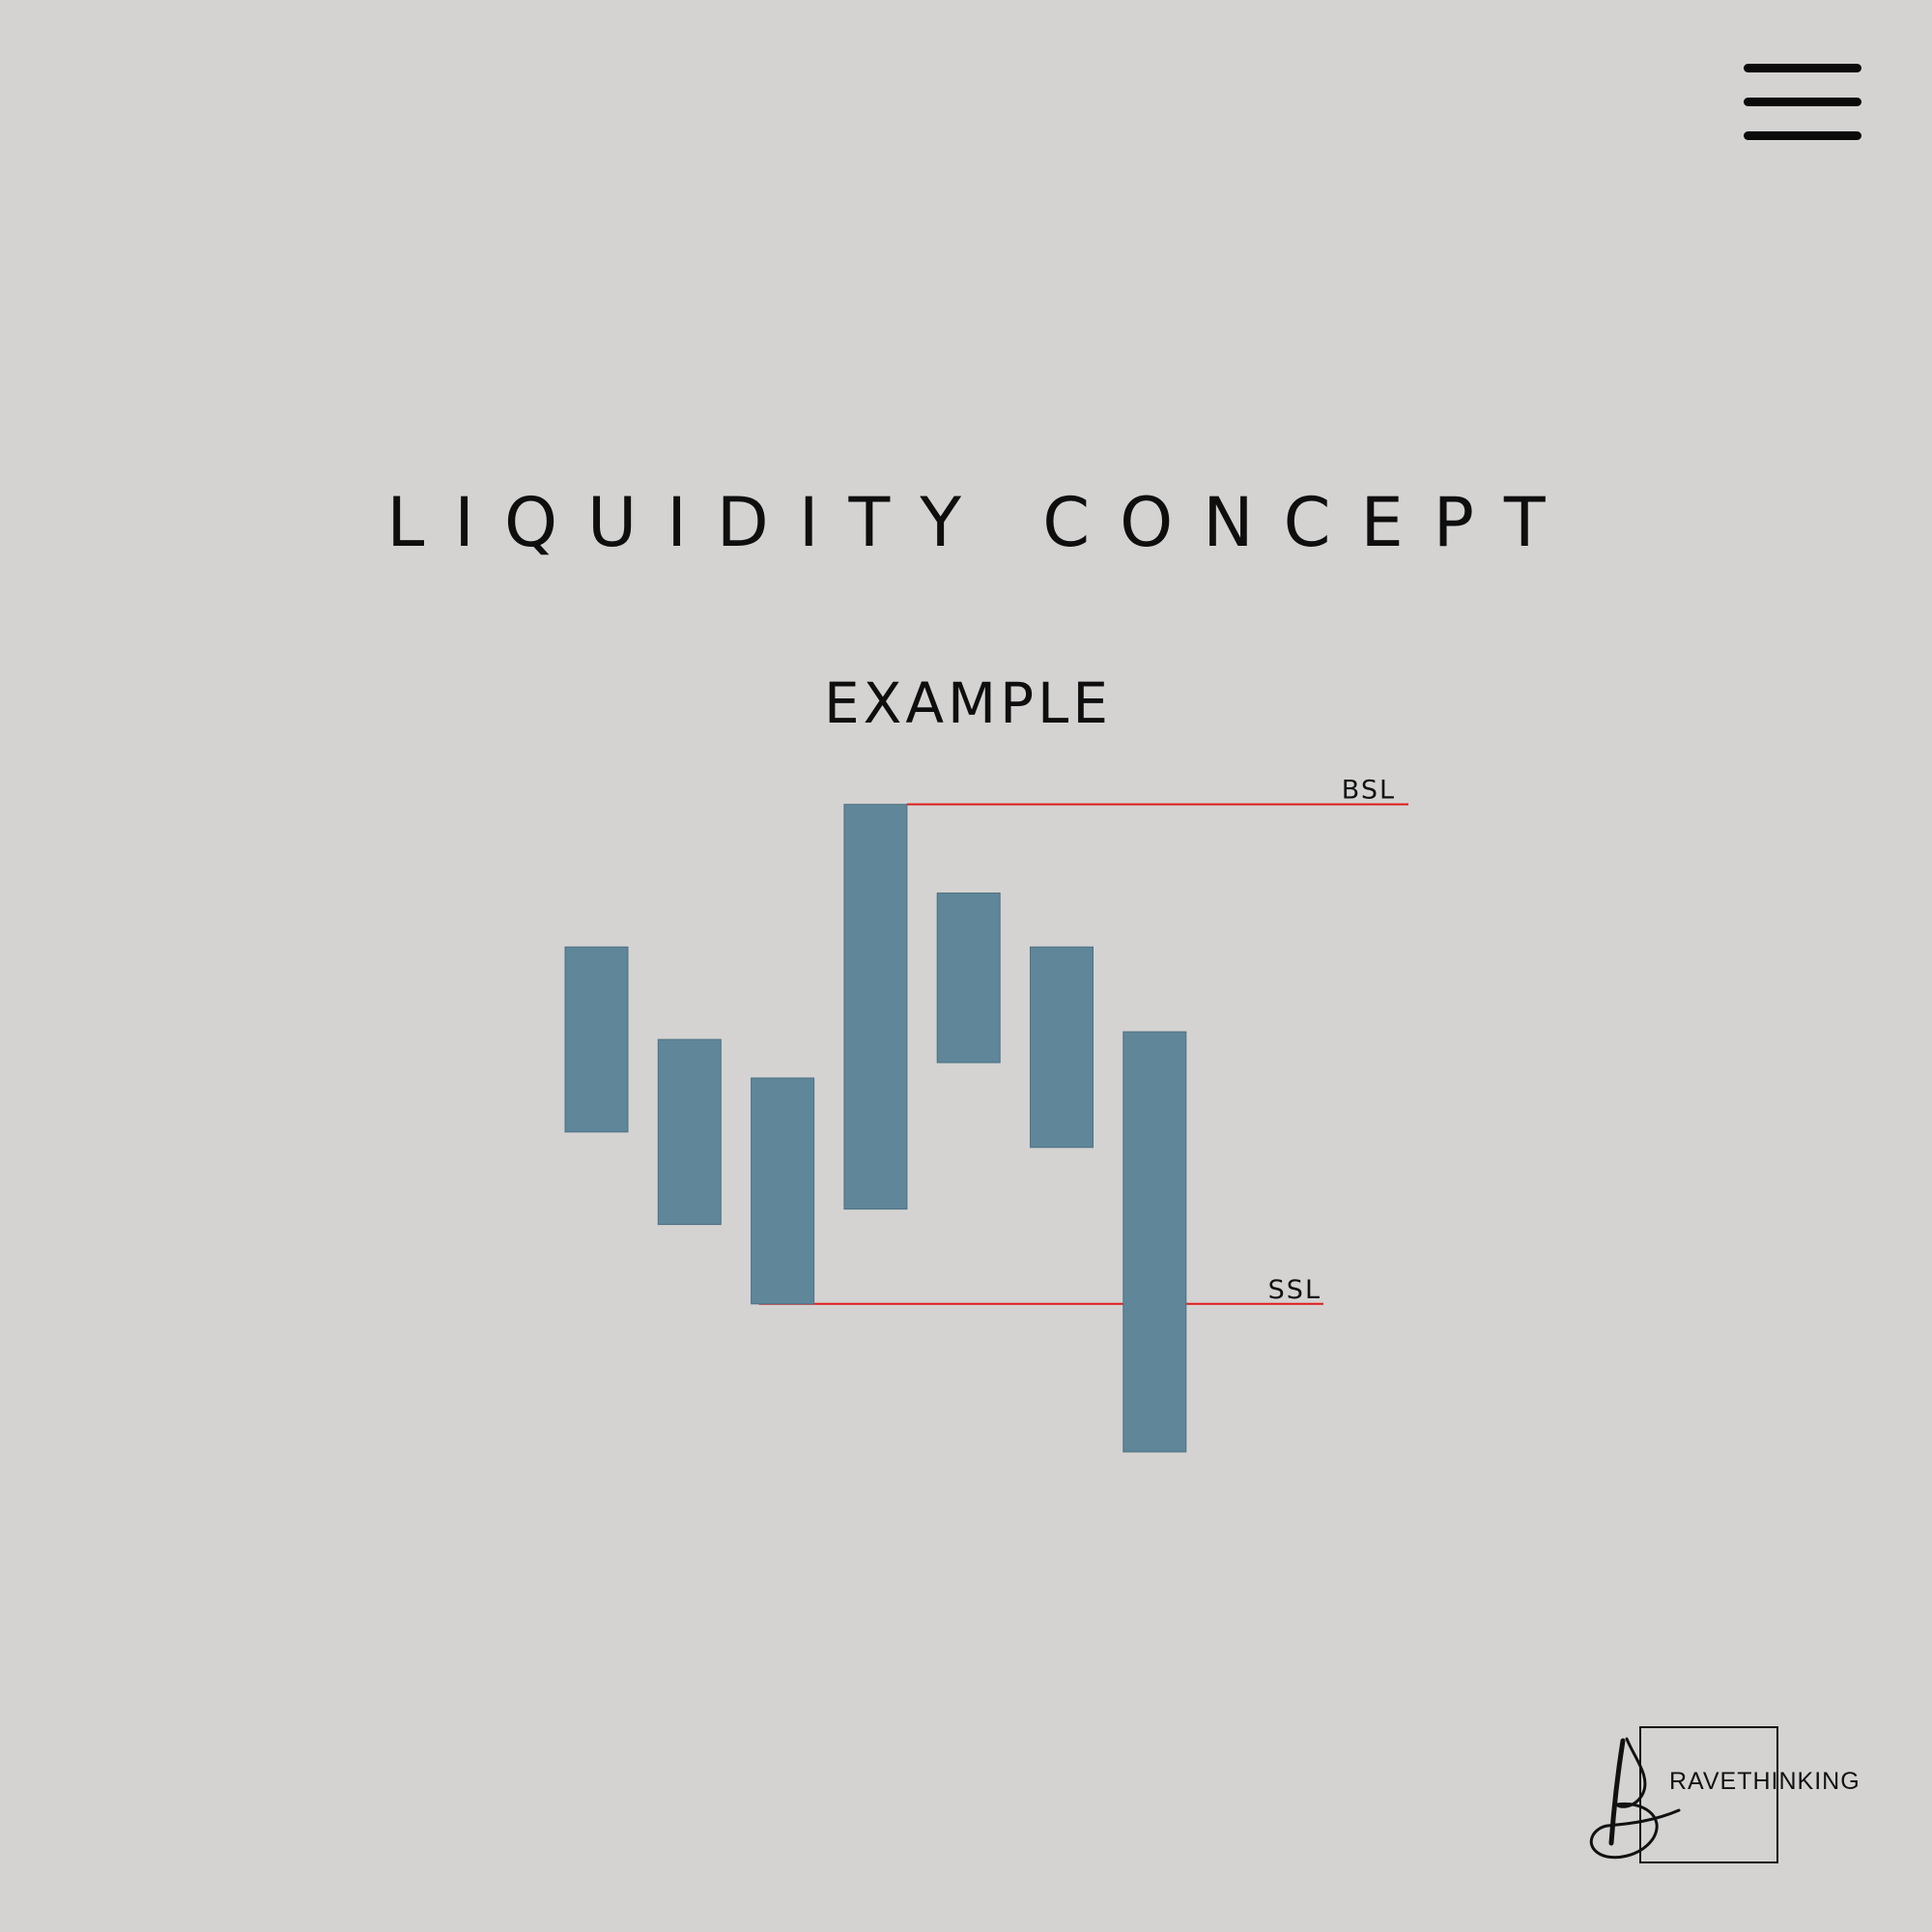 This screenshot has height=1932, width=1932. What do you see at coordinates (1294, 1290) in the screenshot?
I see `level-label-ssl: SSL` at bounding box center [1294, 1290].